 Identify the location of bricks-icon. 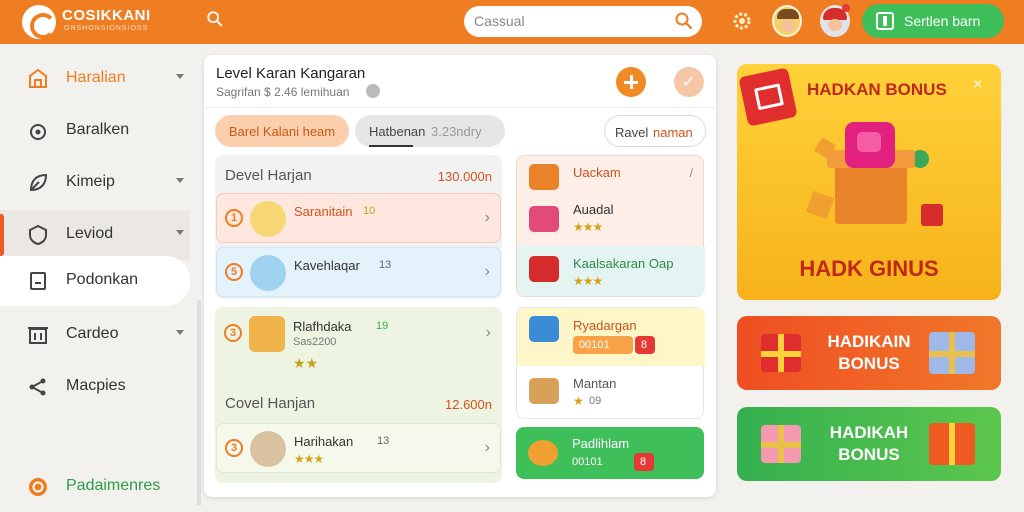
(544, 177).